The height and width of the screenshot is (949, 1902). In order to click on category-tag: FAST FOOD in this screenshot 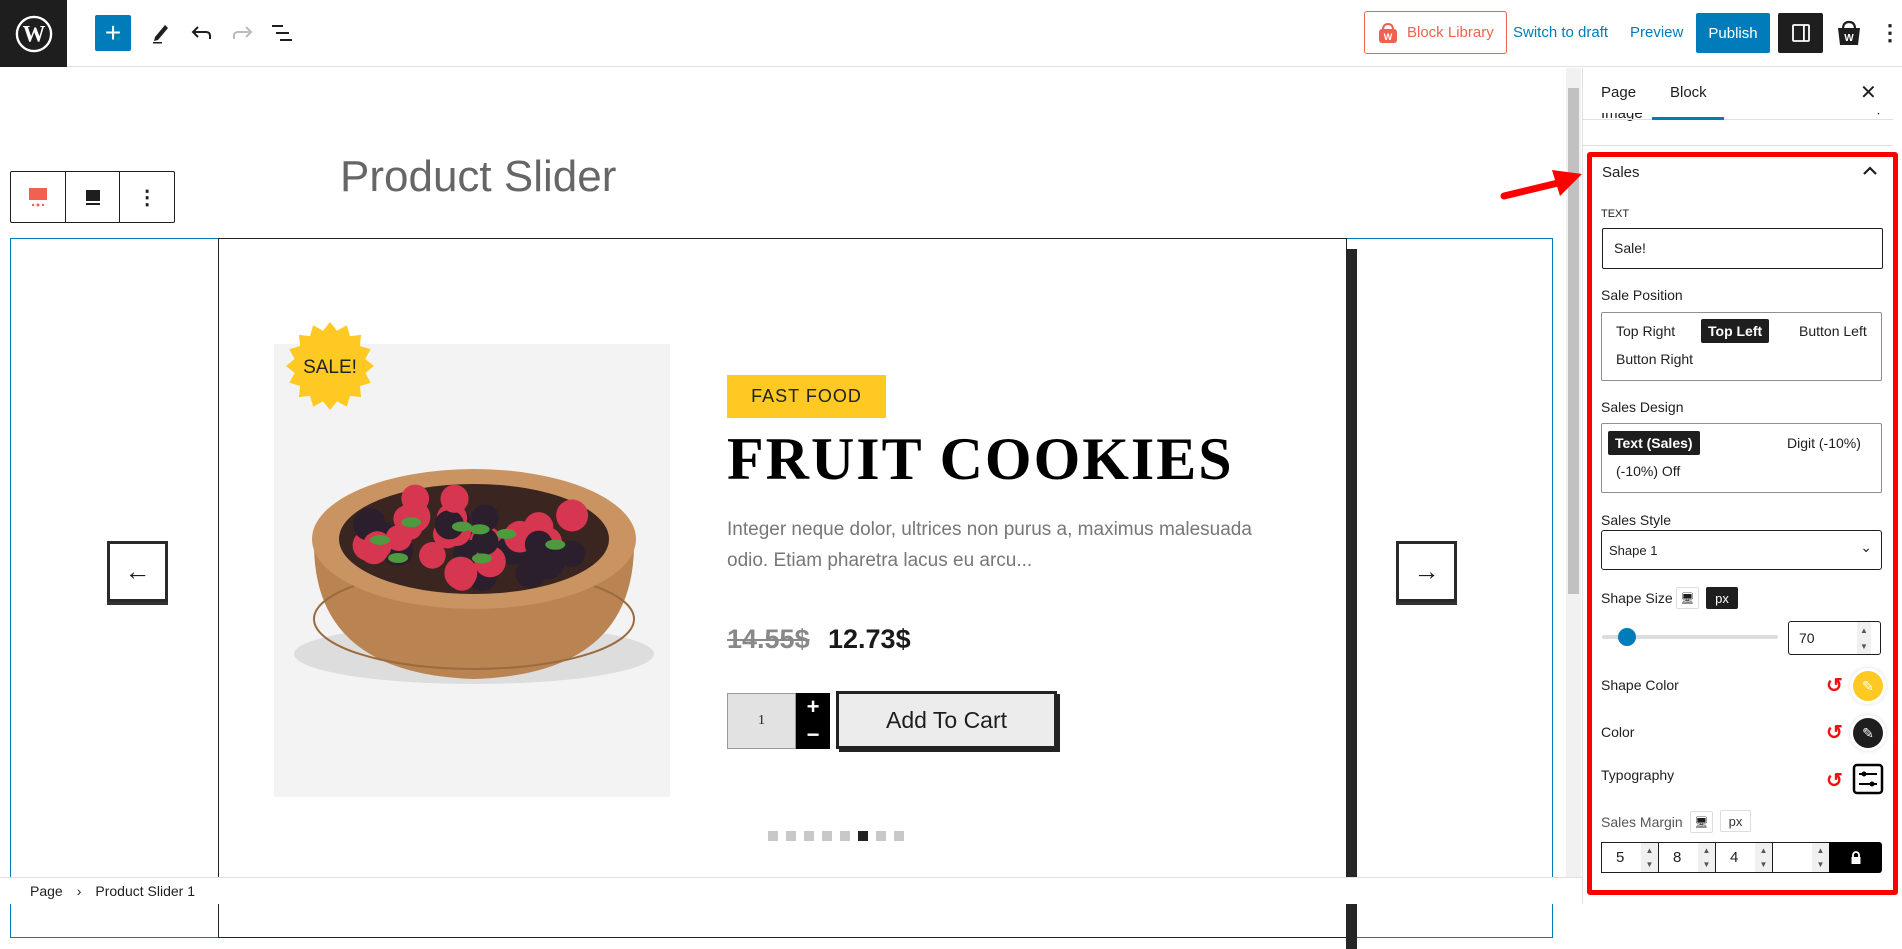, I will do `click(806, 396)`.